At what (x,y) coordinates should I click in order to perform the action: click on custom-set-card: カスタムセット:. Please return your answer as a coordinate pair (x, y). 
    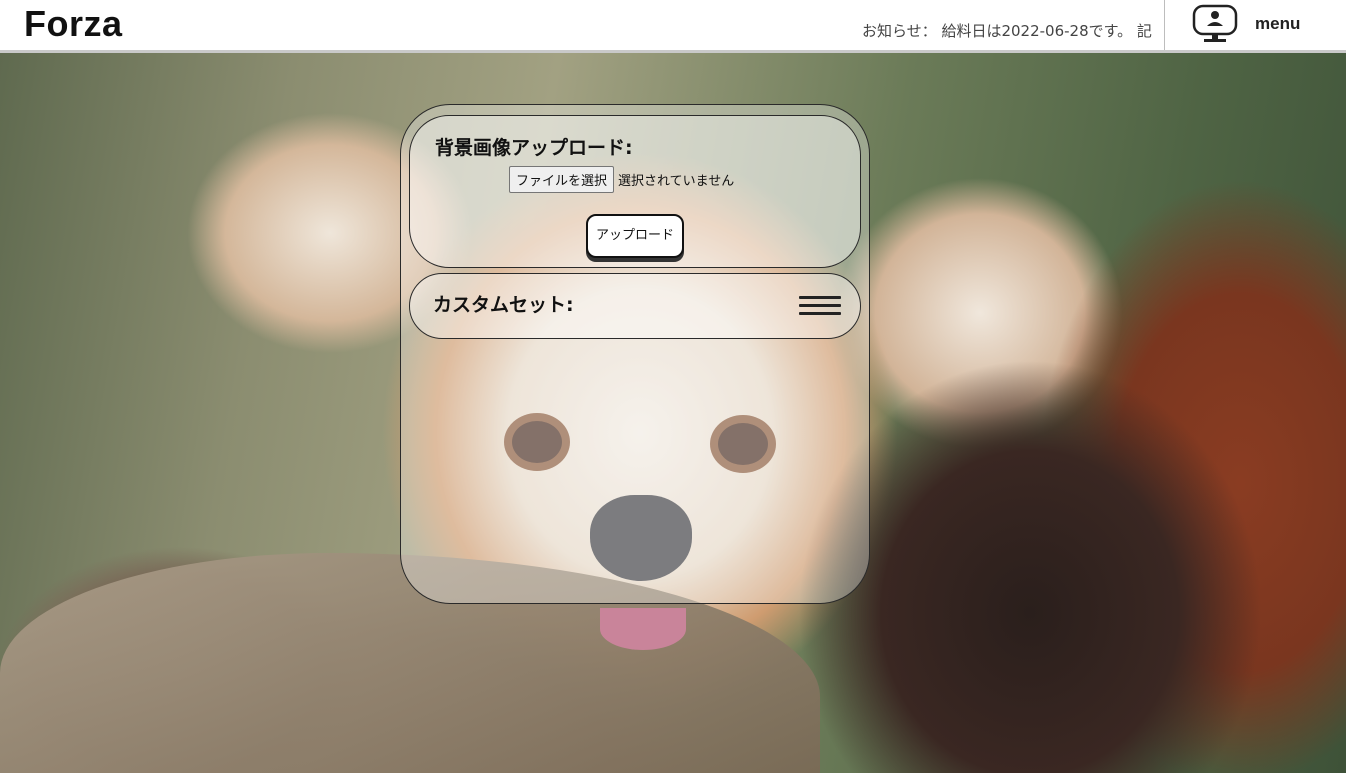
    Looking at the image, I should click on (635, 306).